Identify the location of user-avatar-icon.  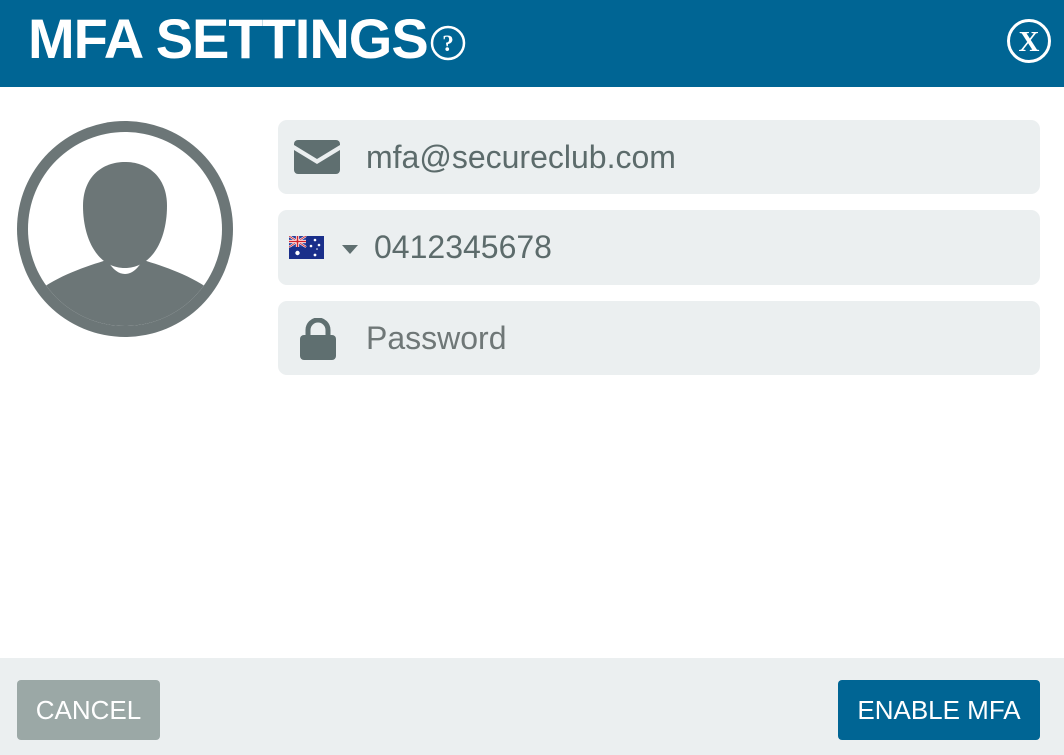
(125, 229).